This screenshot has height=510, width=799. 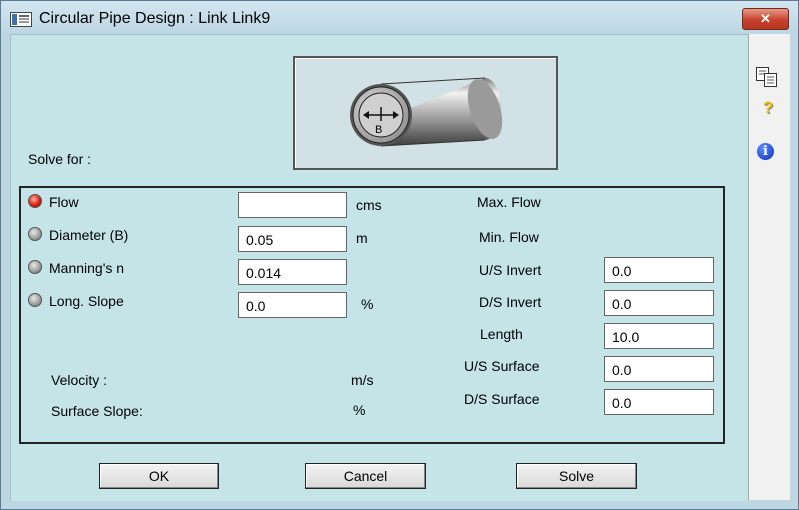 I want to click on diameter-field: 0.05, so click(x=292, y=239).